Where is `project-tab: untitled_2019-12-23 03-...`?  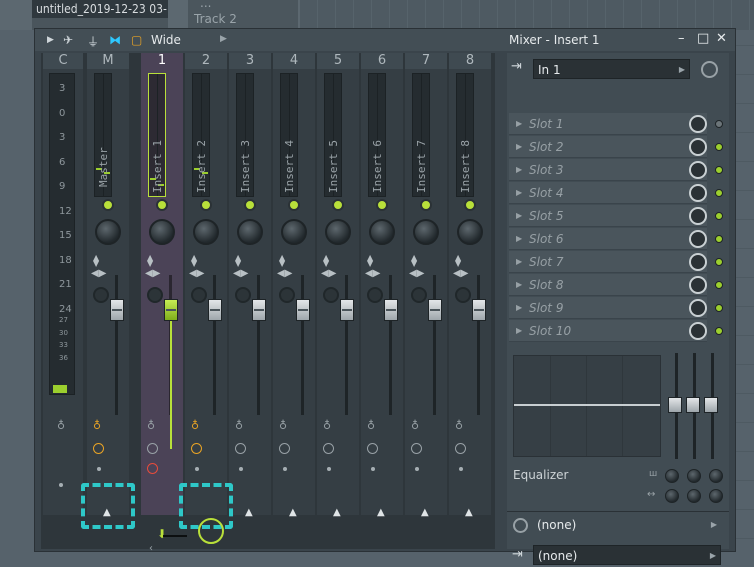 project-tab: untitled_2019-12-23 03-... is located at coordinates (100, 9).